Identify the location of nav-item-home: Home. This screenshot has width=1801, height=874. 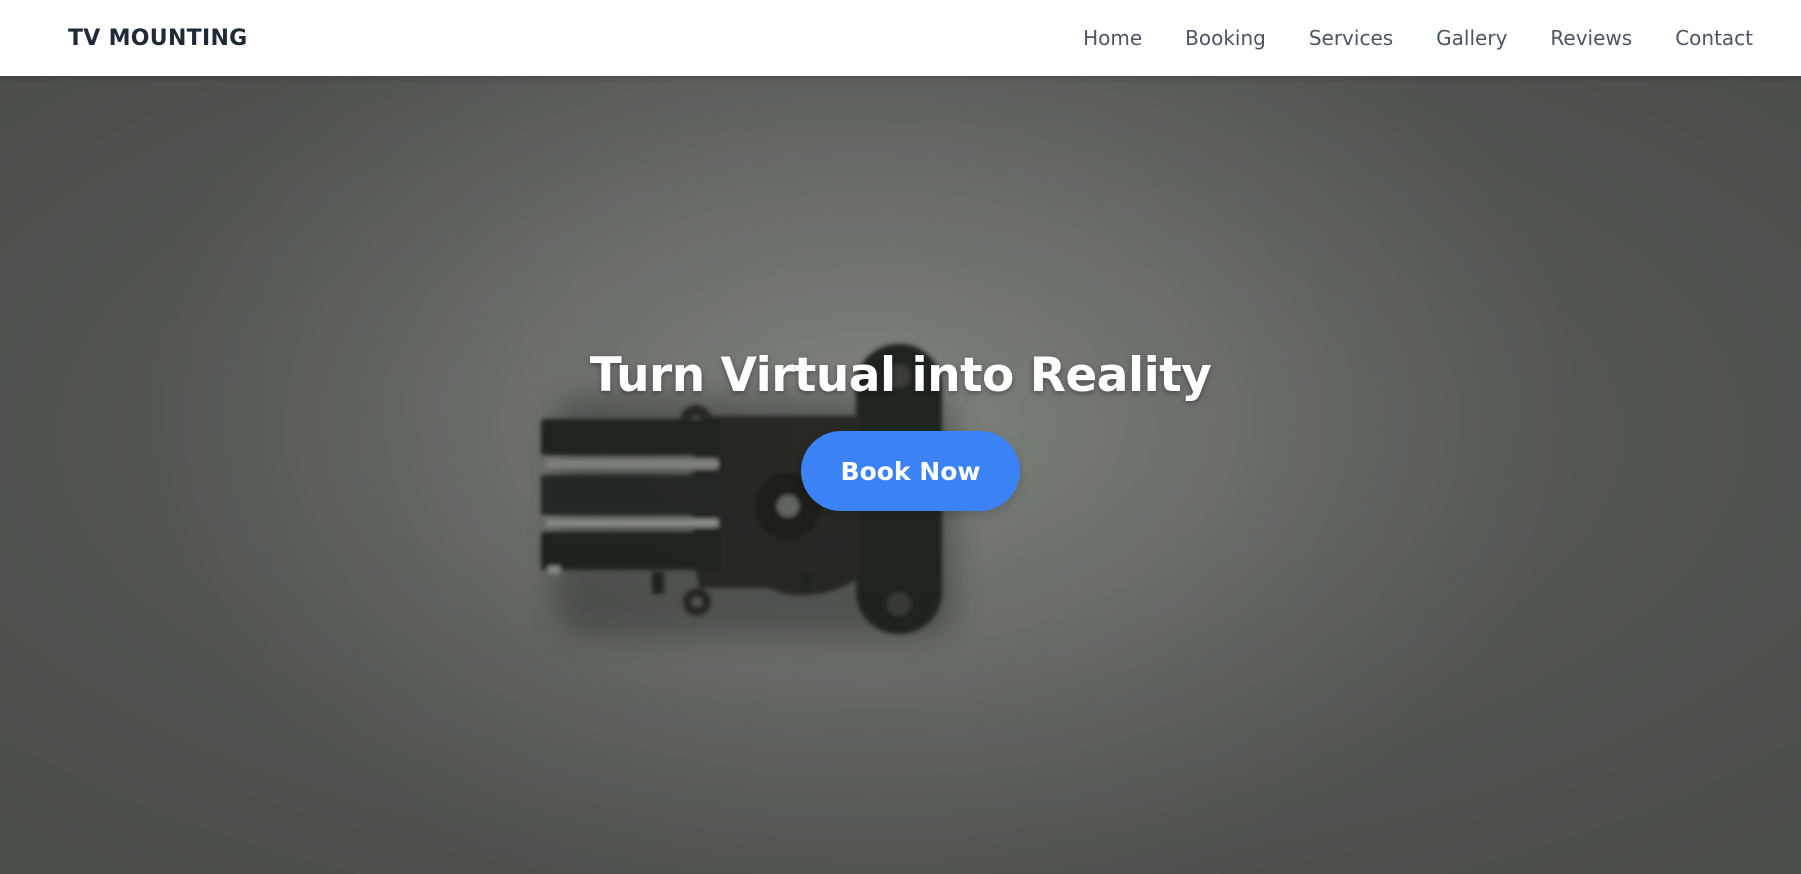
(1091, 38).